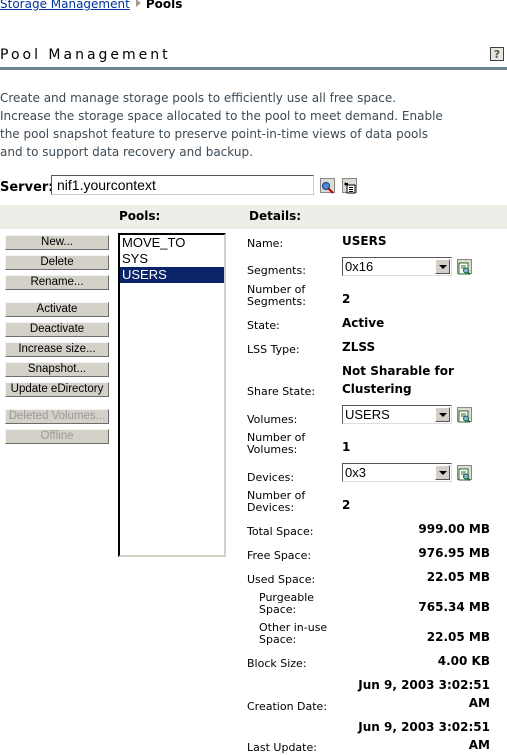 This screenshot has width=507, height=755. What do you see at coordinates (279, 555) in the screenshot?
I see `free-space-label: Free Space:` at bounding box center [279, 555].